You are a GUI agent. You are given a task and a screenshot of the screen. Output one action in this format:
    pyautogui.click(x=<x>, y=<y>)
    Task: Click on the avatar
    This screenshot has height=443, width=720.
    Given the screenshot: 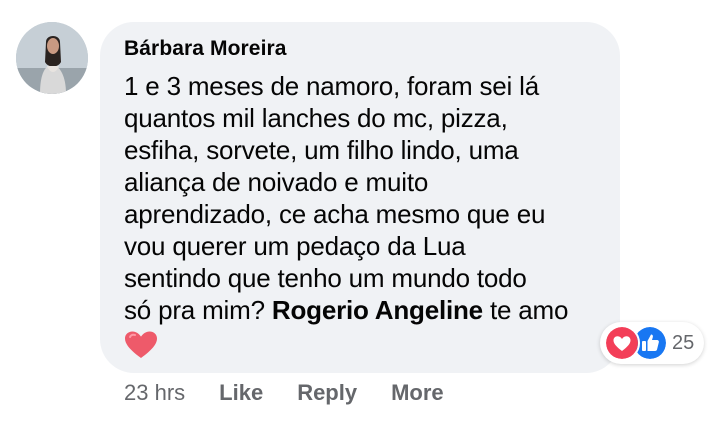 What is the action you would take?
    pyautogui.click(x=52, y=58)
    